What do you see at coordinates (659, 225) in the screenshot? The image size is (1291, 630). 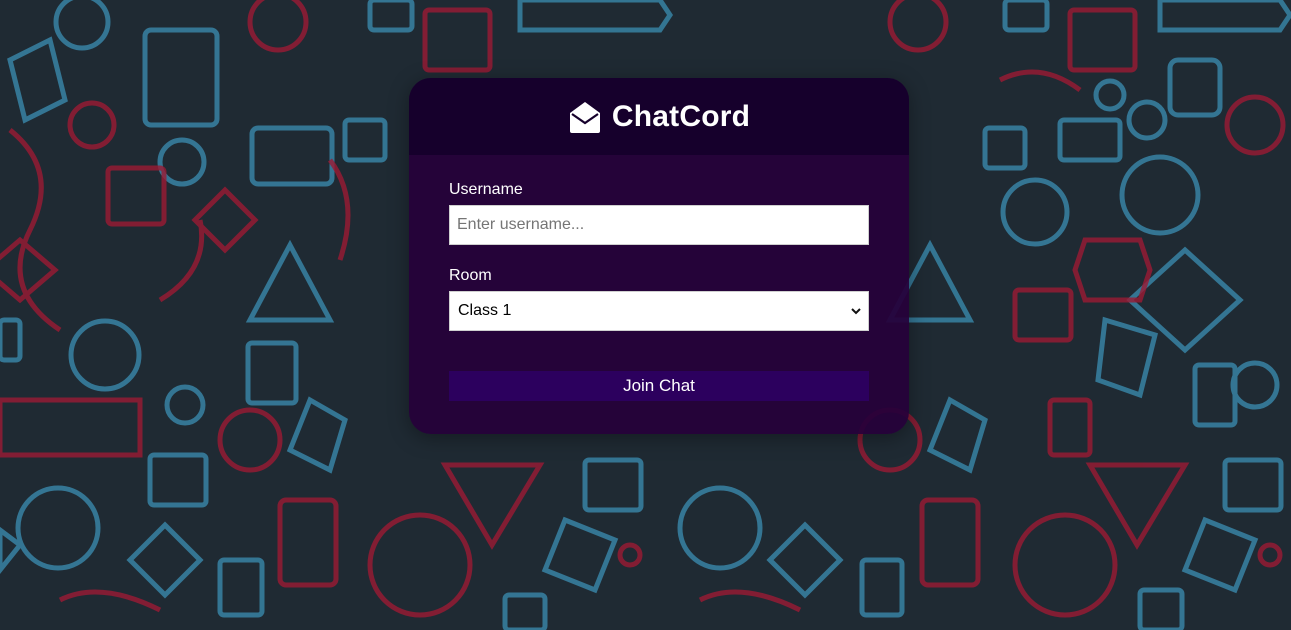 I see `username-input` at bounding box center [659, 225].